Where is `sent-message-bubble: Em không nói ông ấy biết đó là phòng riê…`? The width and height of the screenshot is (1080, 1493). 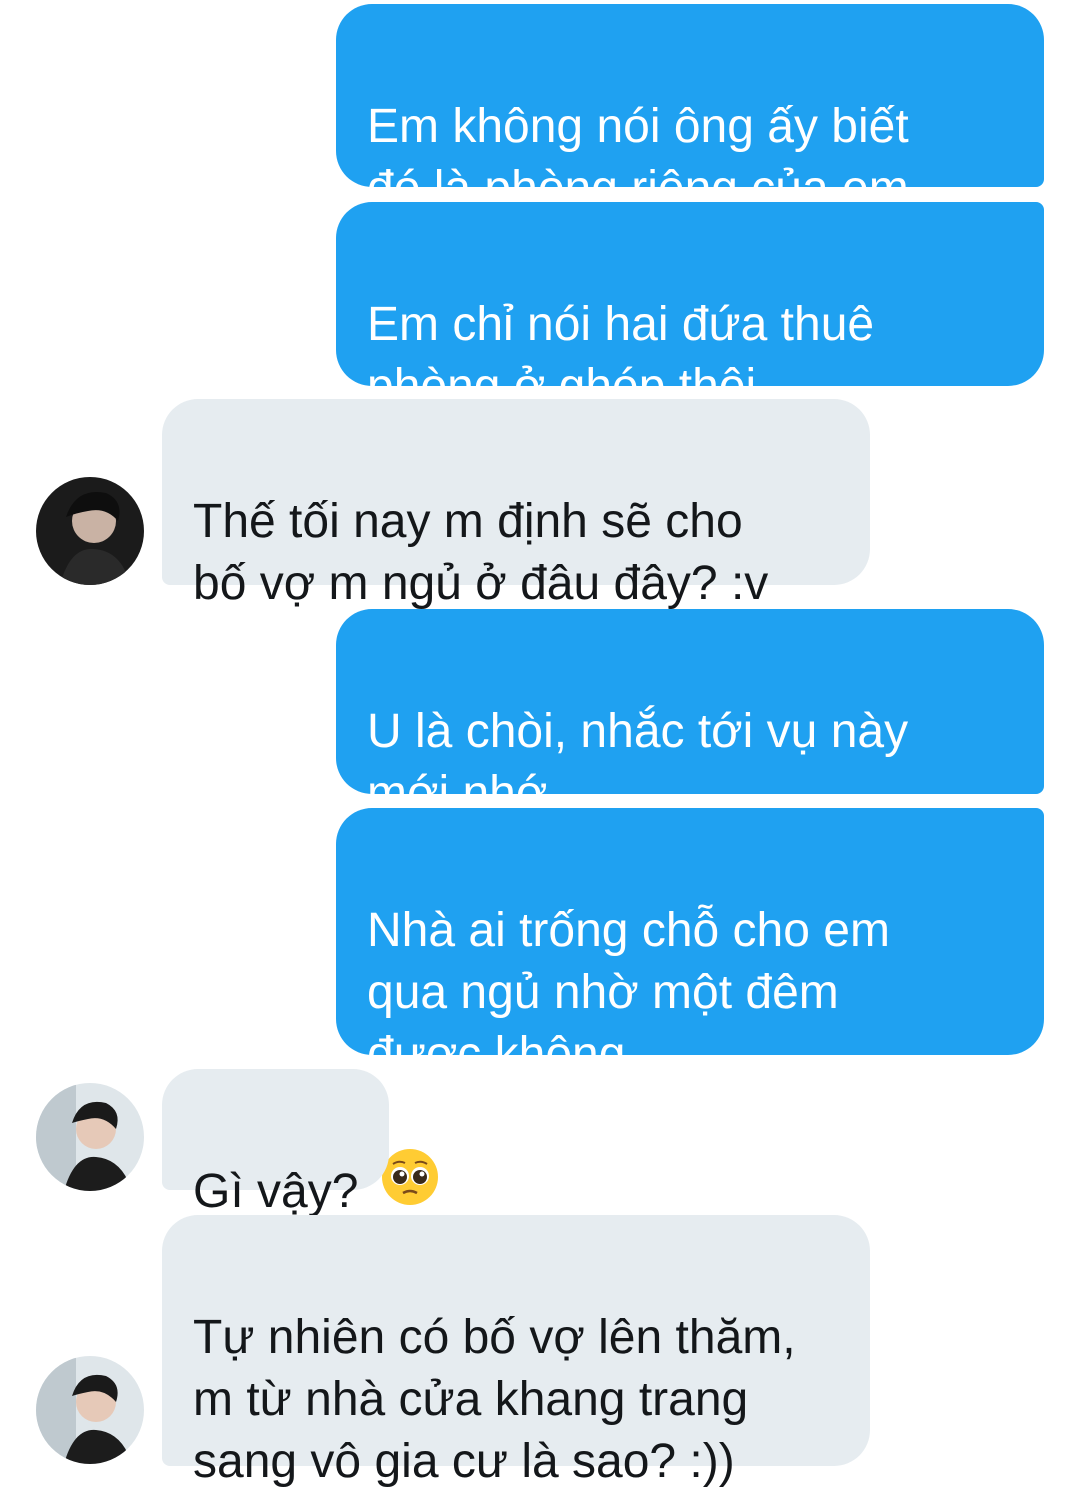 sent-message-bubble: Em không nói ông ấy biết đó là phòng riê… is located at coordinates (690, 109).